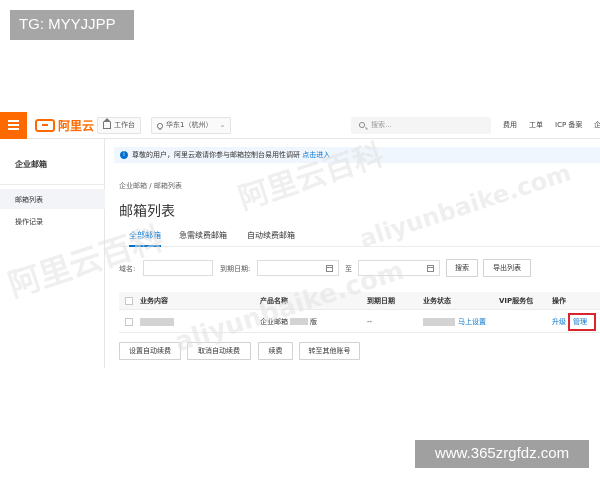  What do you see at coordinates (597, 125) in the screenshot?
I see `nav-link-enterprise: 企` at bounding box center [597, 125].